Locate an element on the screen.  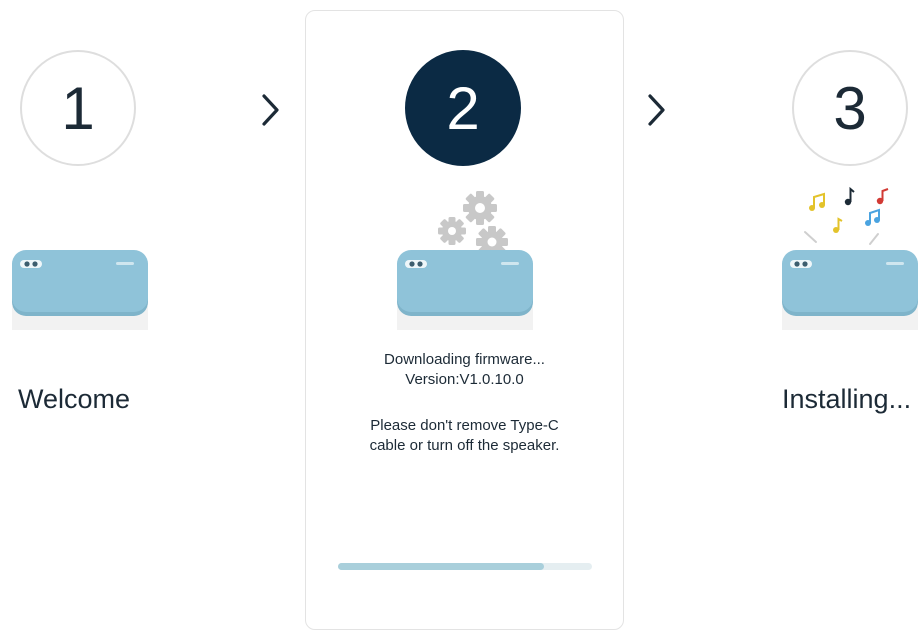
step-1-number: 1 is located at coordinates (78, 108).